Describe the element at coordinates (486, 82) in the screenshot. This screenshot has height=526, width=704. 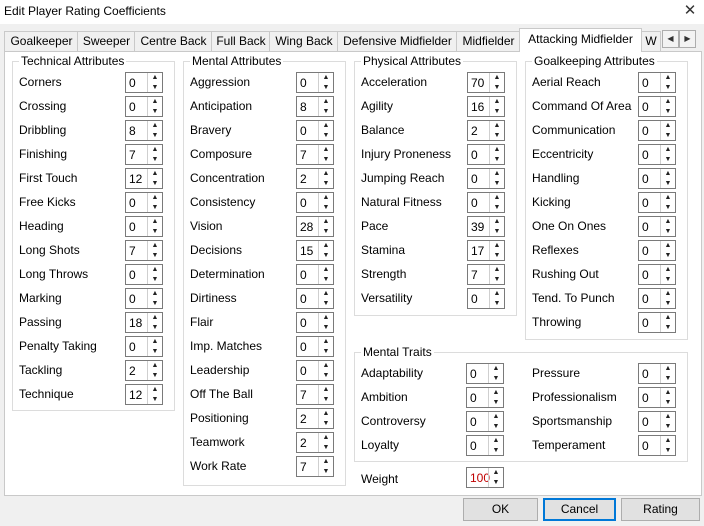
I see `value-spinner: 70 ▲ ▼` at that location.